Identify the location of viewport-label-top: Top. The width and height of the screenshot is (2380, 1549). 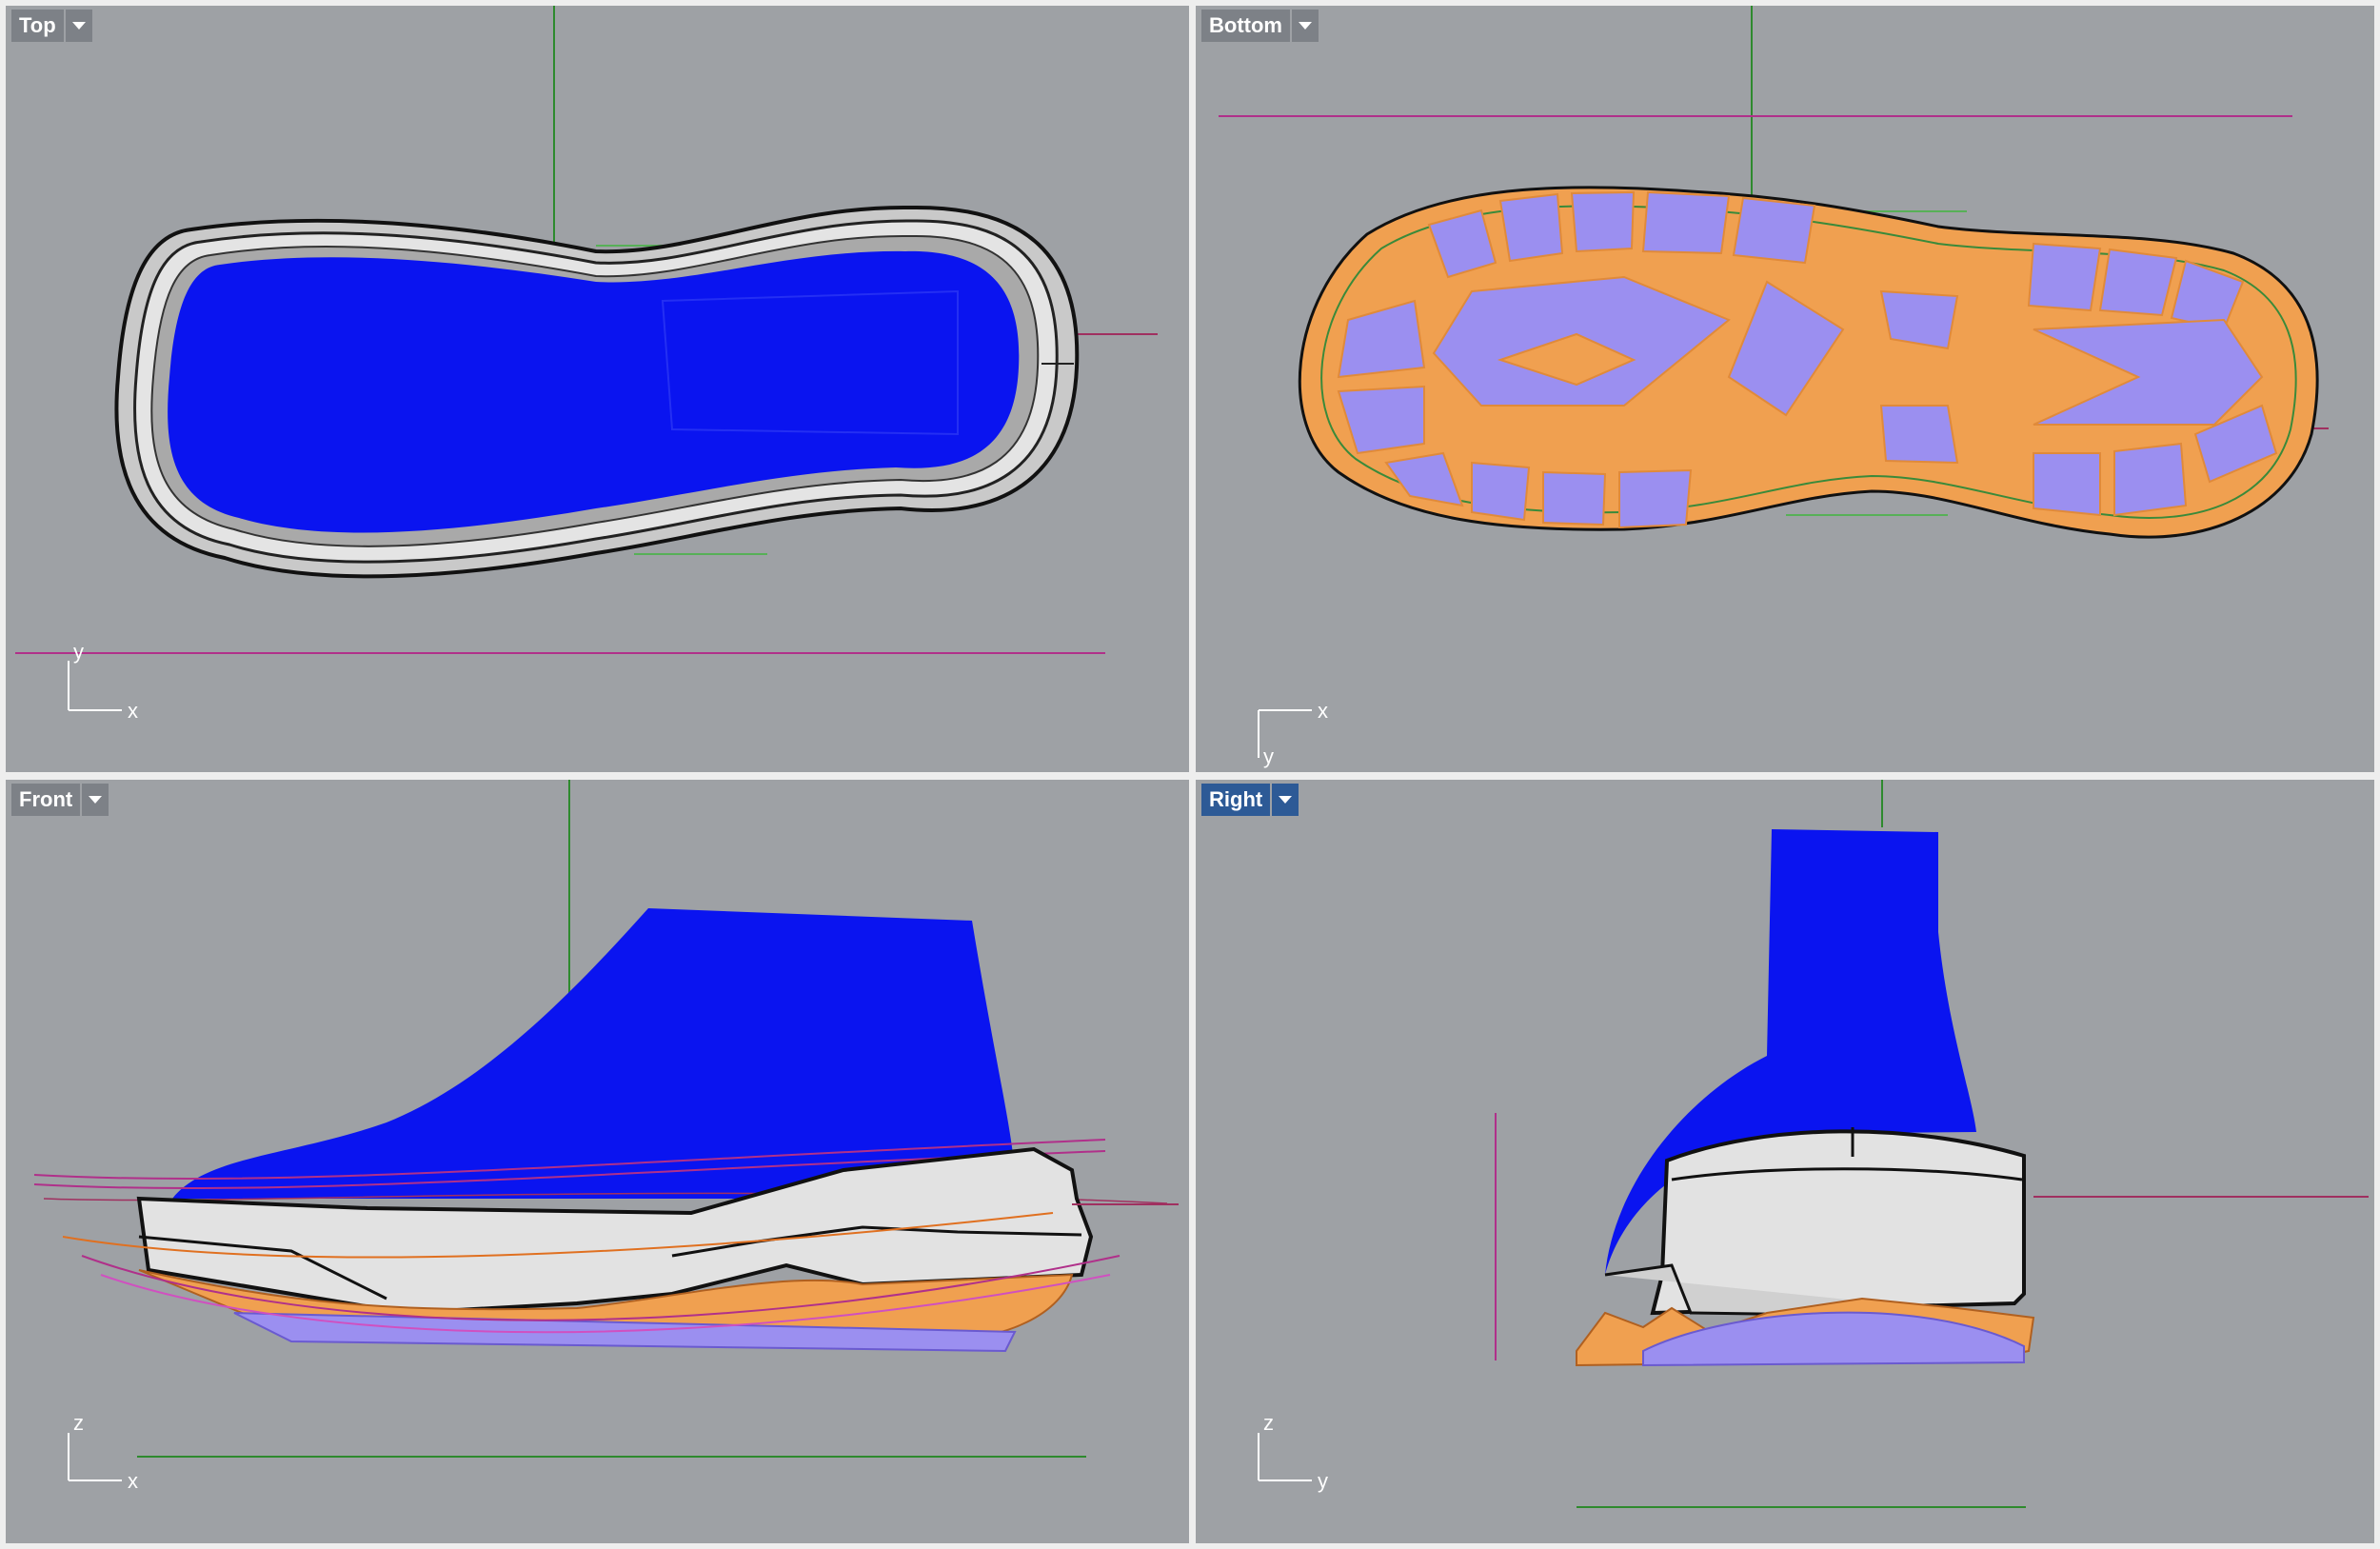
(51, 26).